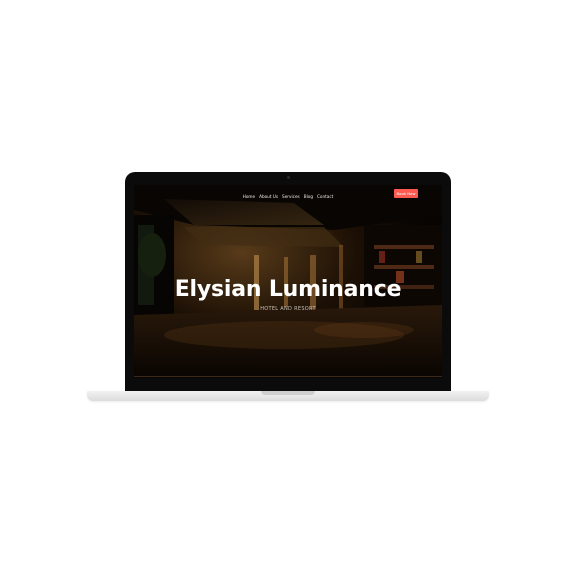 The height and width of the screenshot is (573, 576). Describe the element at coordinates (308, 196) in the screenshot. I see `nav-blog: Blog` at that location.